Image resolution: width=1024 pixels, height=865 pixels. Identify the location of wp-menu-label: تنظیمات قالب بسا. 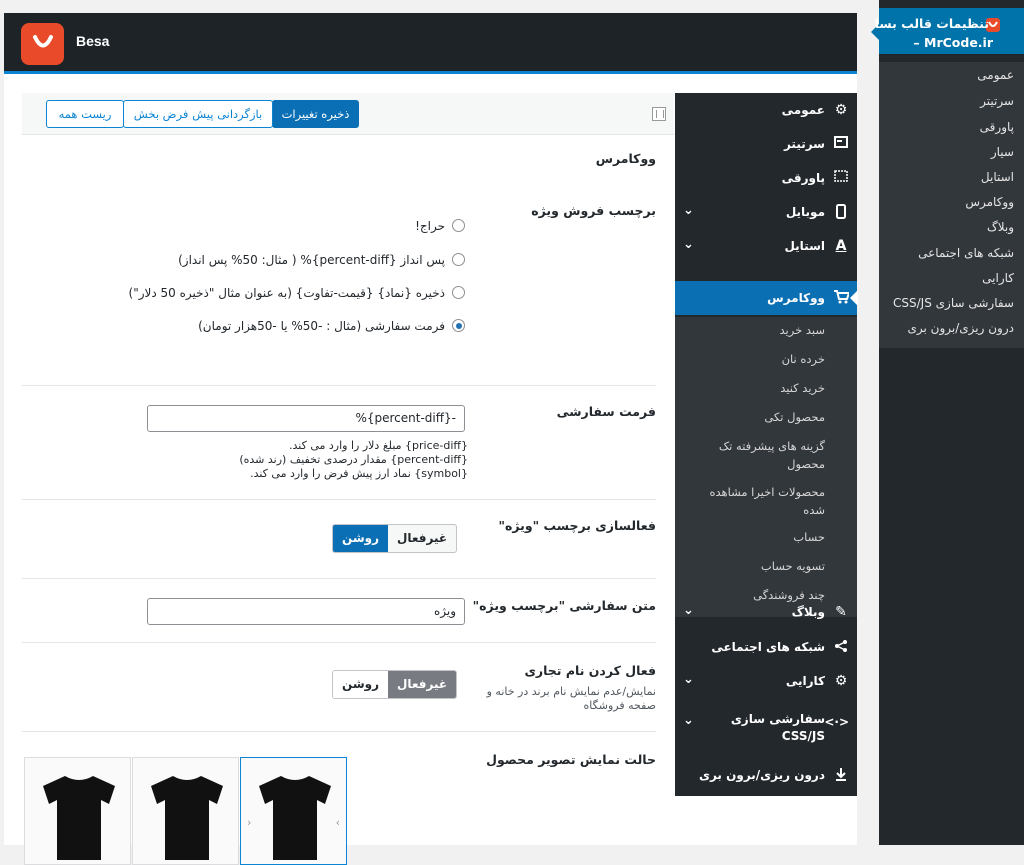
(931, 23).